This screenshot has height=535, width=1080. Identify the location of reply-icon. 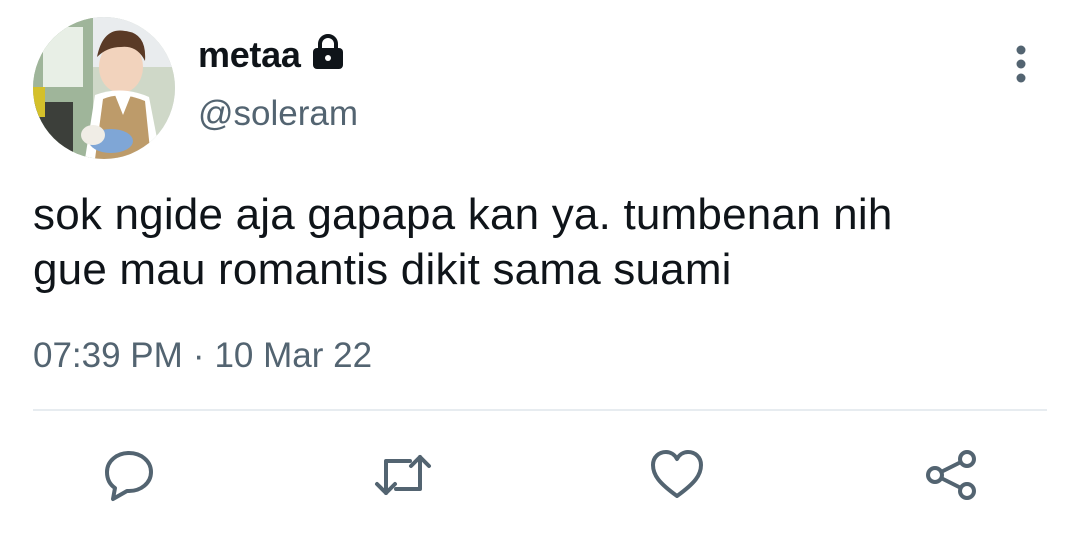
(129, 477).